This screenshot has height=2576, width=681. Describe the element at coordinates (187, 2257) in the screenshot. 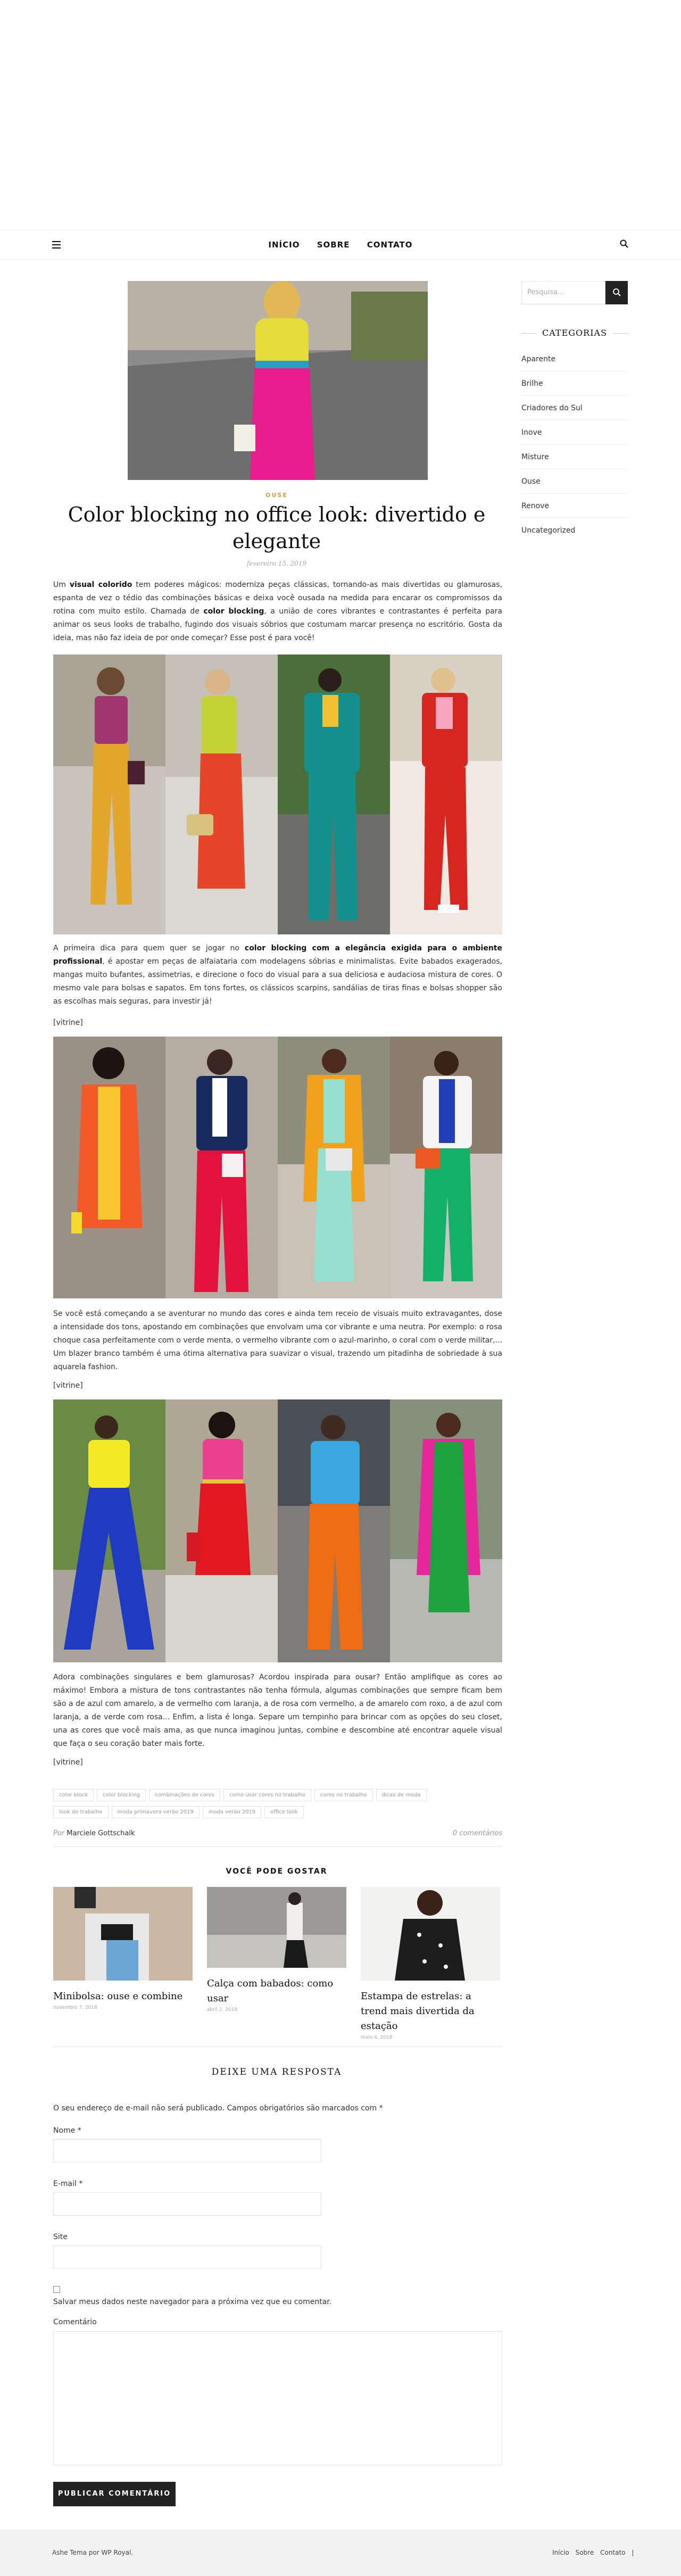

I see `site-field` at that location.